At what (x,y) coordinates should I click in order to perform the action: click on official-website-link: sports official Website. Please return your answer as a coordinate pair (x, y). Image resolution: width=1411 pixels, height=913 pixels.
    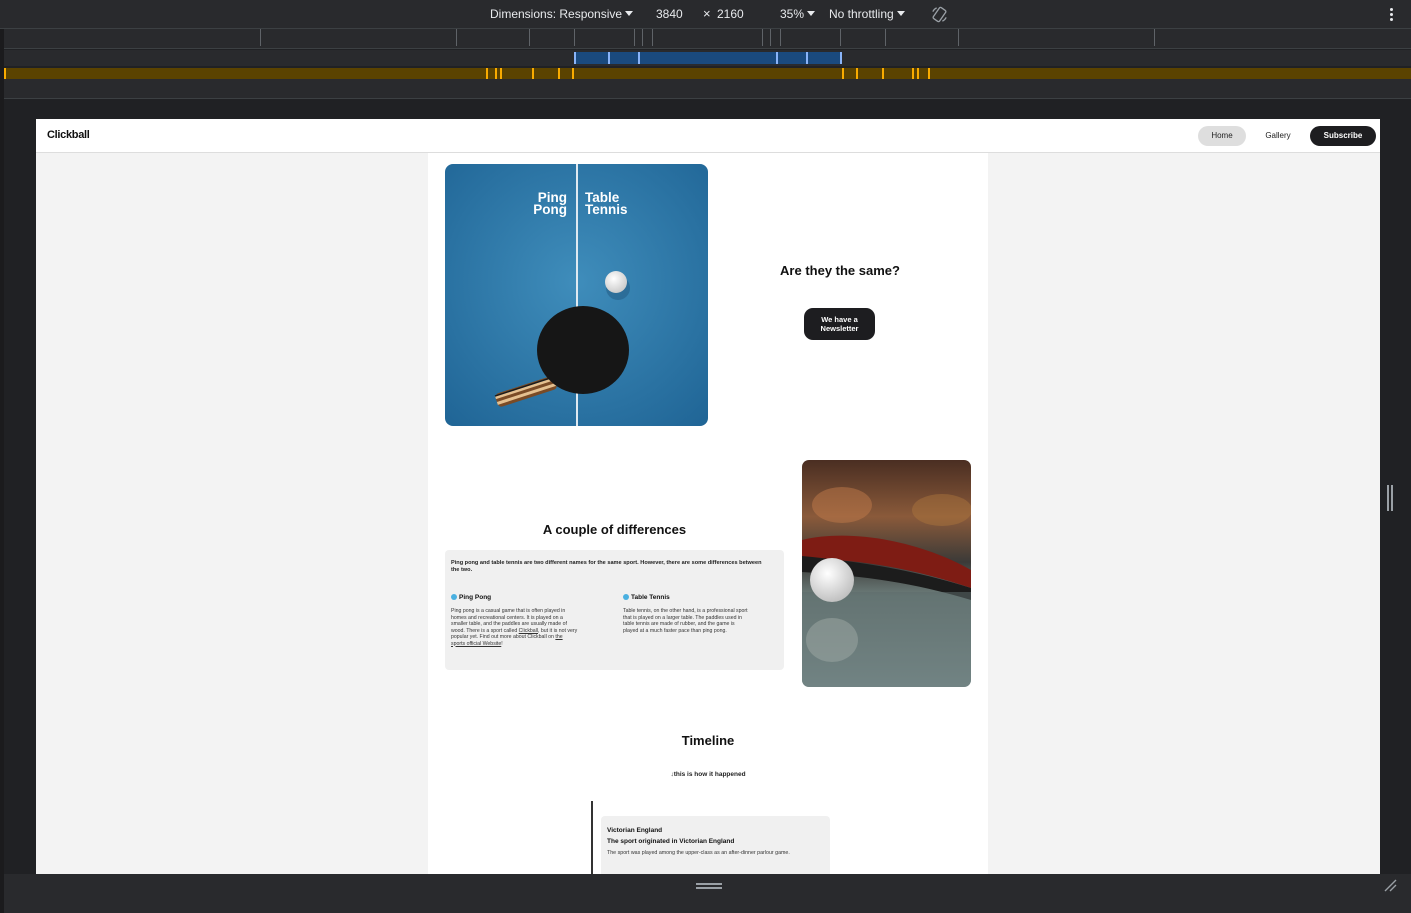
    Looking at the image, I should click on (476, 644).